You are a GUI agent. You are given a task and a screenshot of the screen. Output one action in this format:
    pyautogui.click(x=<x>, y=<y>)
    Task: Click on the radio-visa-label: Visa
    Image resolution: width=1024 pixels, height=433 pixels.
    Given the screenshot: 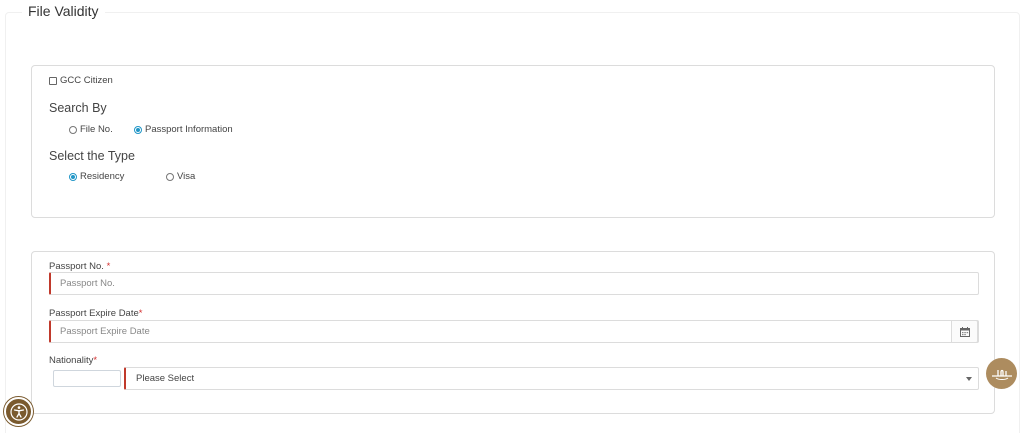 What is the action you would take?
    pyautogui.click(x=186, y=176)
    